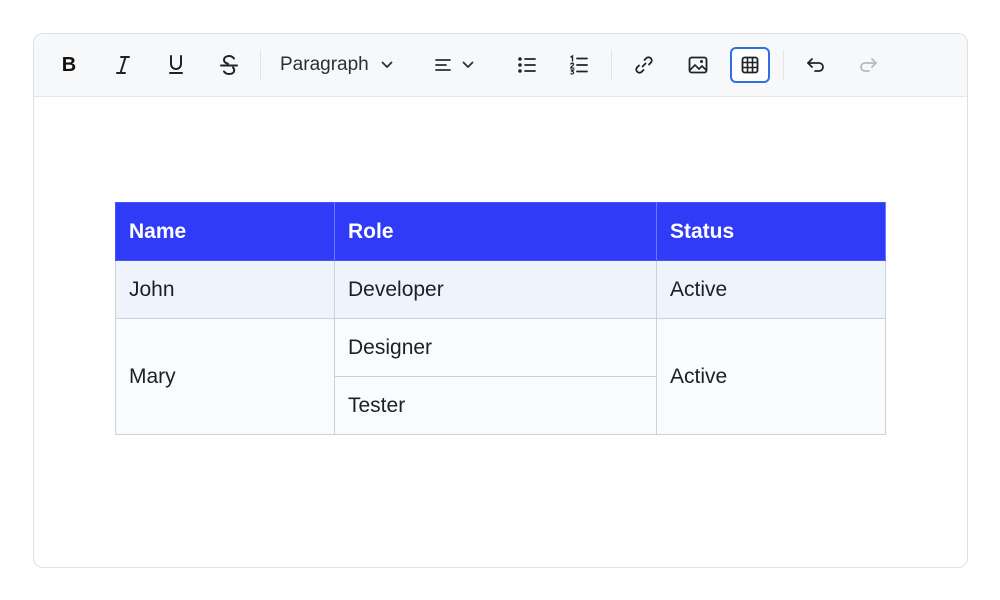  Describe the element at coordinates (225, 289) in the screenshot. I see `table-cell-name: John` at that location.